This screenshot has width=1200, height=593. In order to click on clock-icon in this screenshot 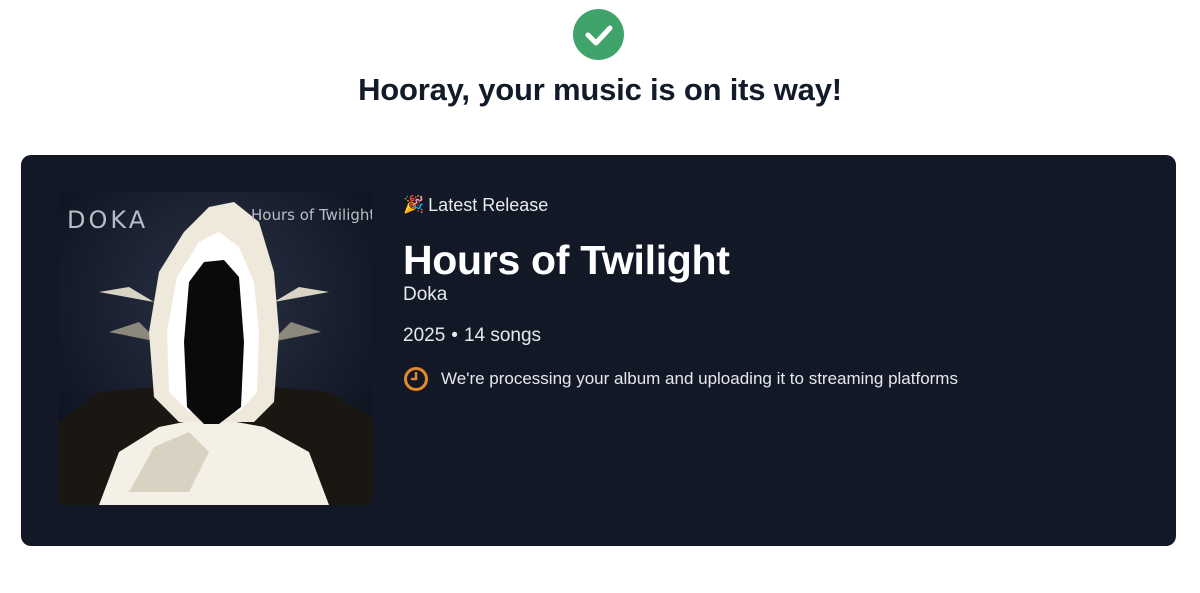, I will do `click(416, 379)`.